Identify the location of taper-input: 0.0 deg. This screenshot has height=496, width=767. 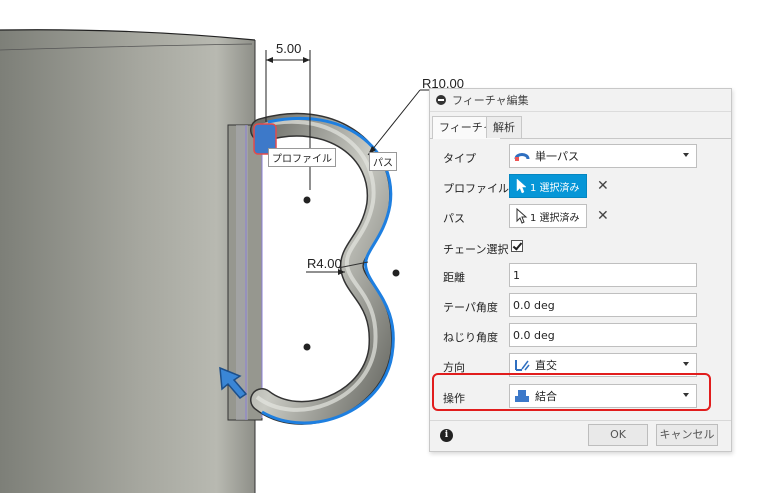
(603, 305).